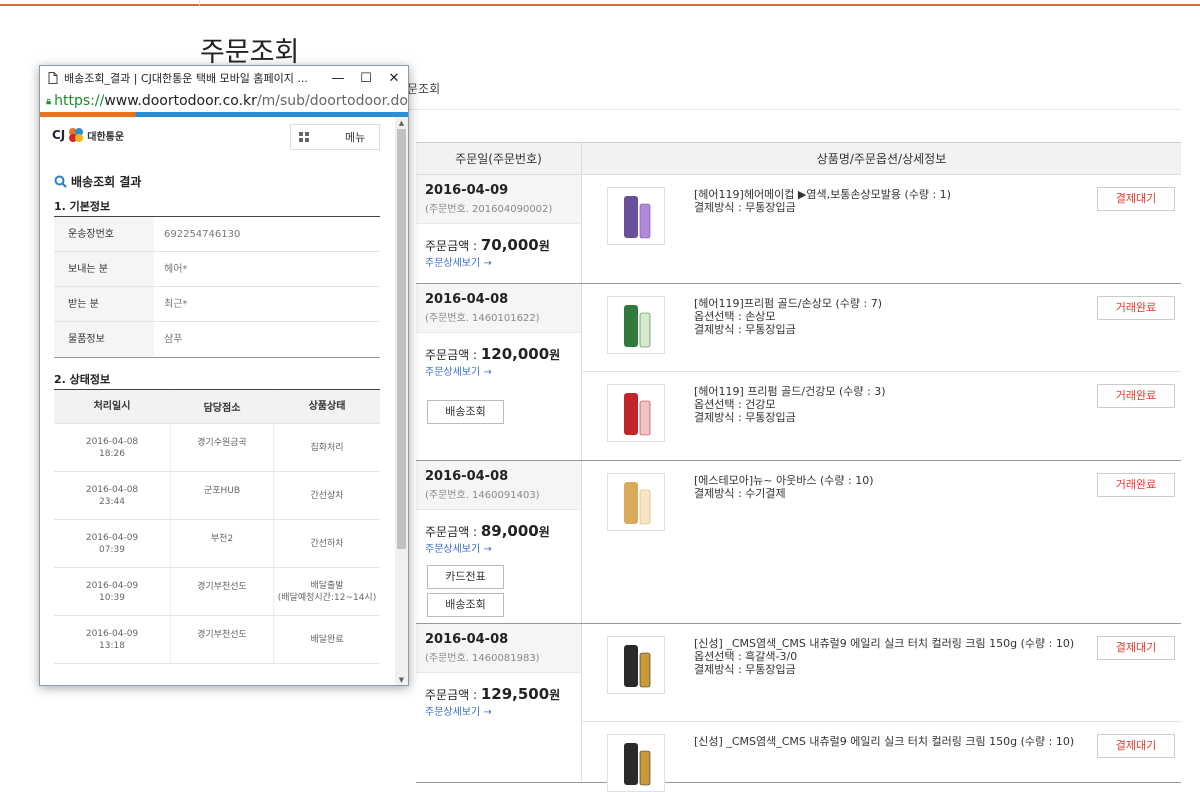 The height and width of the screenshot is (792, 1200). I want to click on amount-unit: 원, so click(544, 532).